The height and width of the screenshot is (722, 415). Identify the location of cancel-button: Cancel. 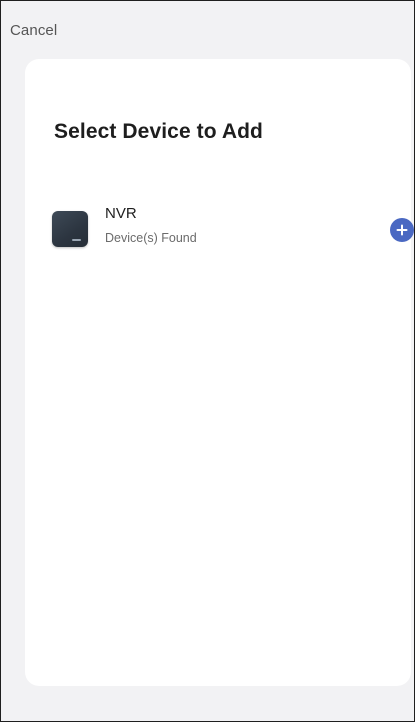
(33, 30).